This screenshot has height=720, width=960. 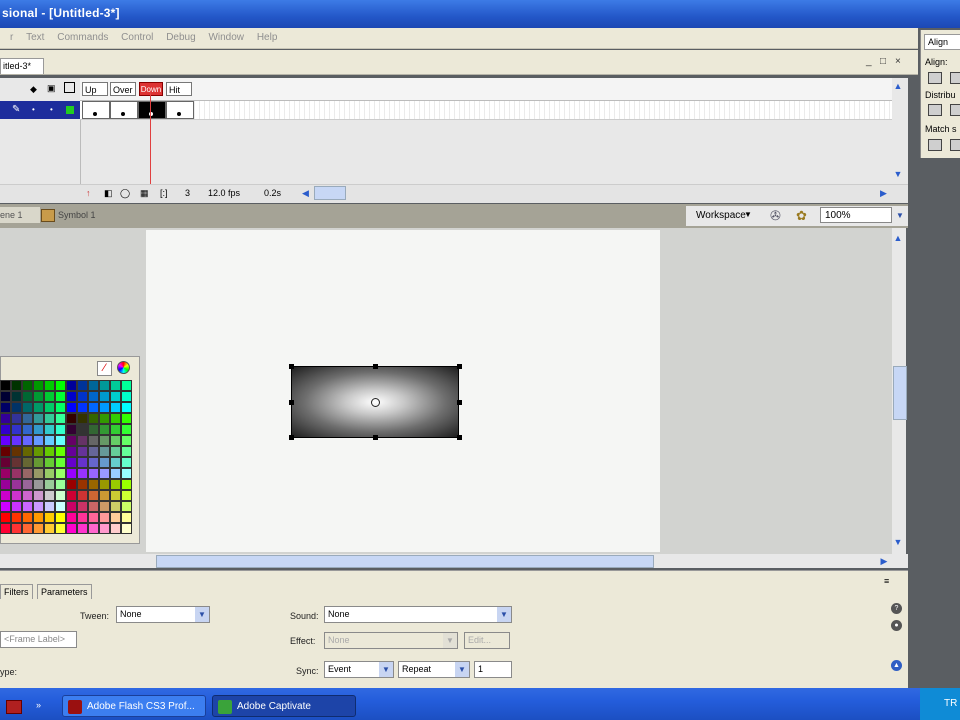 What do you see at coordinates (898, 542) in the screenshot?
I see `scroll-down-icon: ▼` at bounding box center [898, 542].